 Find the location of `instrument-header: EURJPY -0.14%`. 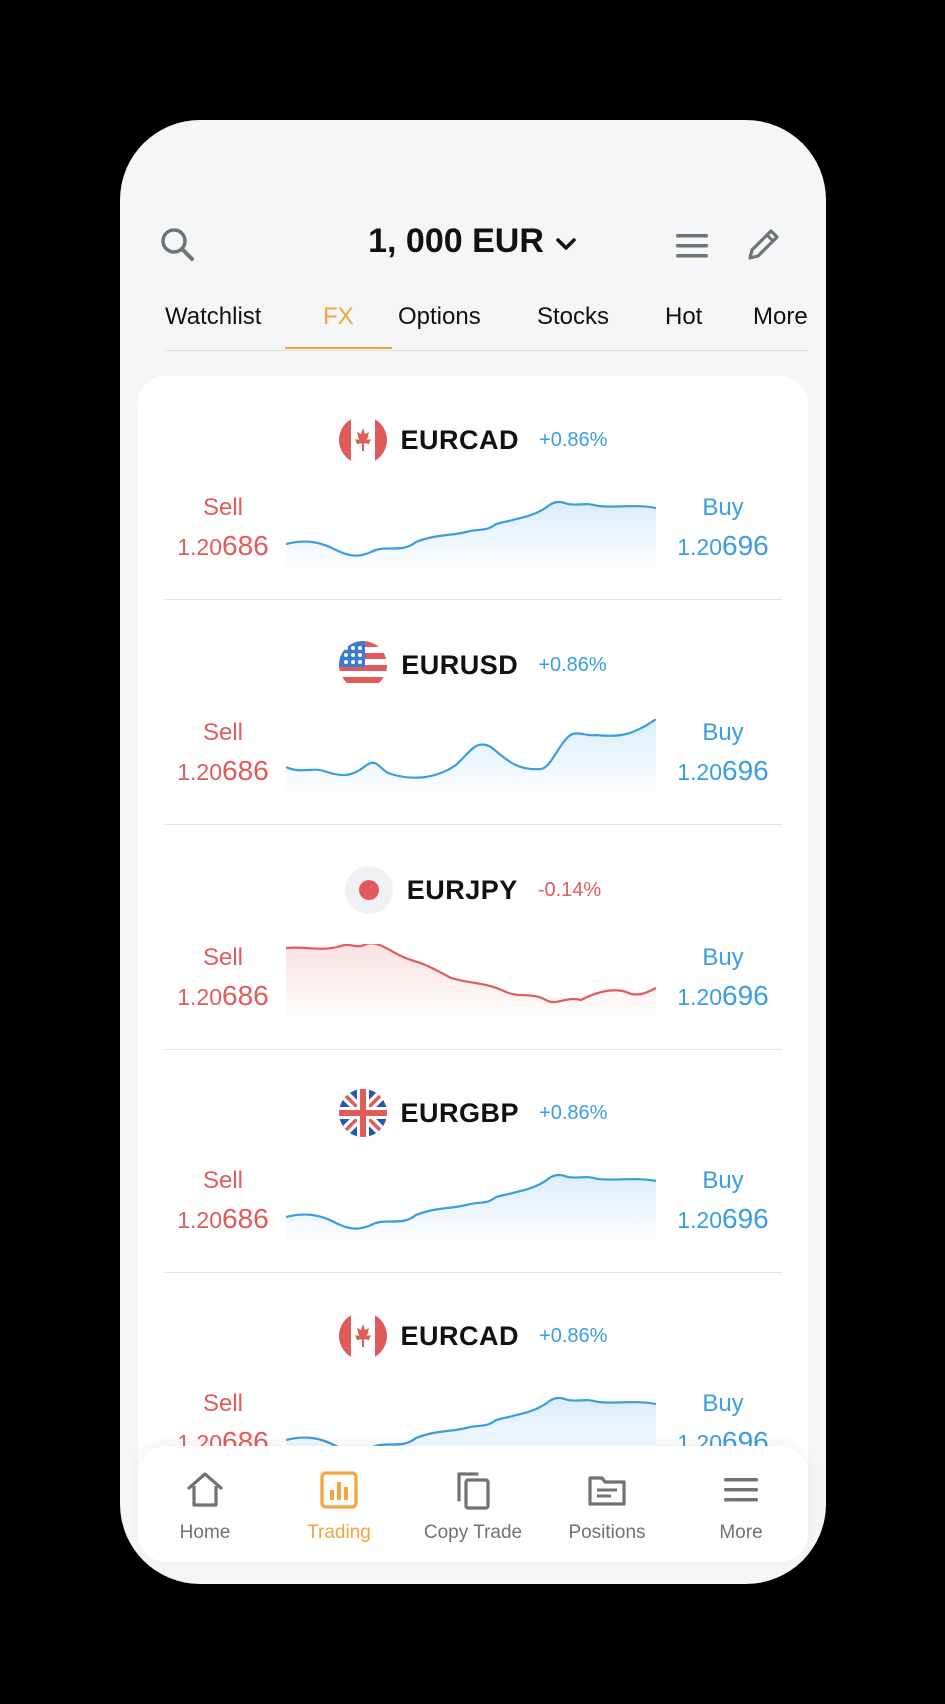

instrument-header: EURJPY -0.14% is located at coordinates (473, 890).